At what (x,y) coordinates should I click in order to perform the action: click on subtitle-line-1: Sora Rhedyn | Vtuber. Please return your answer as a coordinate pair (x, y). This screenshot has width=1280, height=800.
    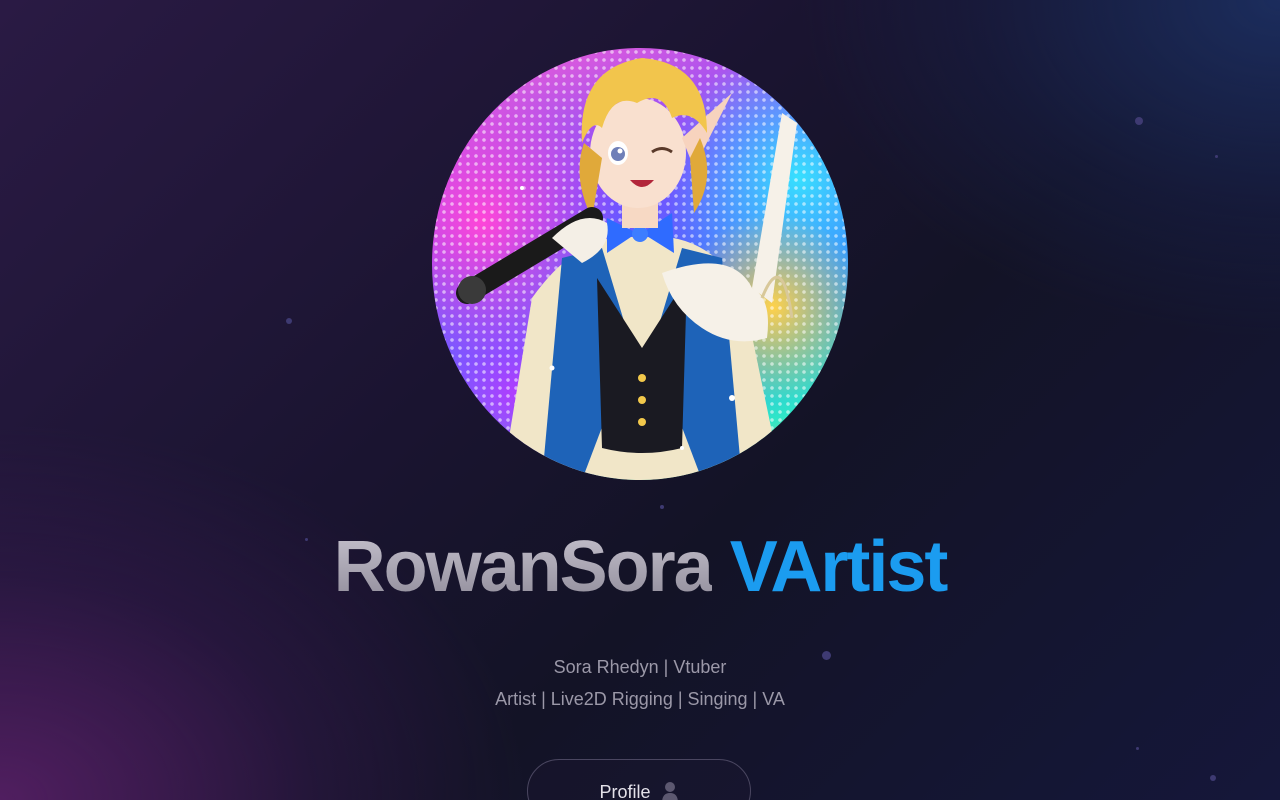
    Looking at the image, I should click on (640, 667).